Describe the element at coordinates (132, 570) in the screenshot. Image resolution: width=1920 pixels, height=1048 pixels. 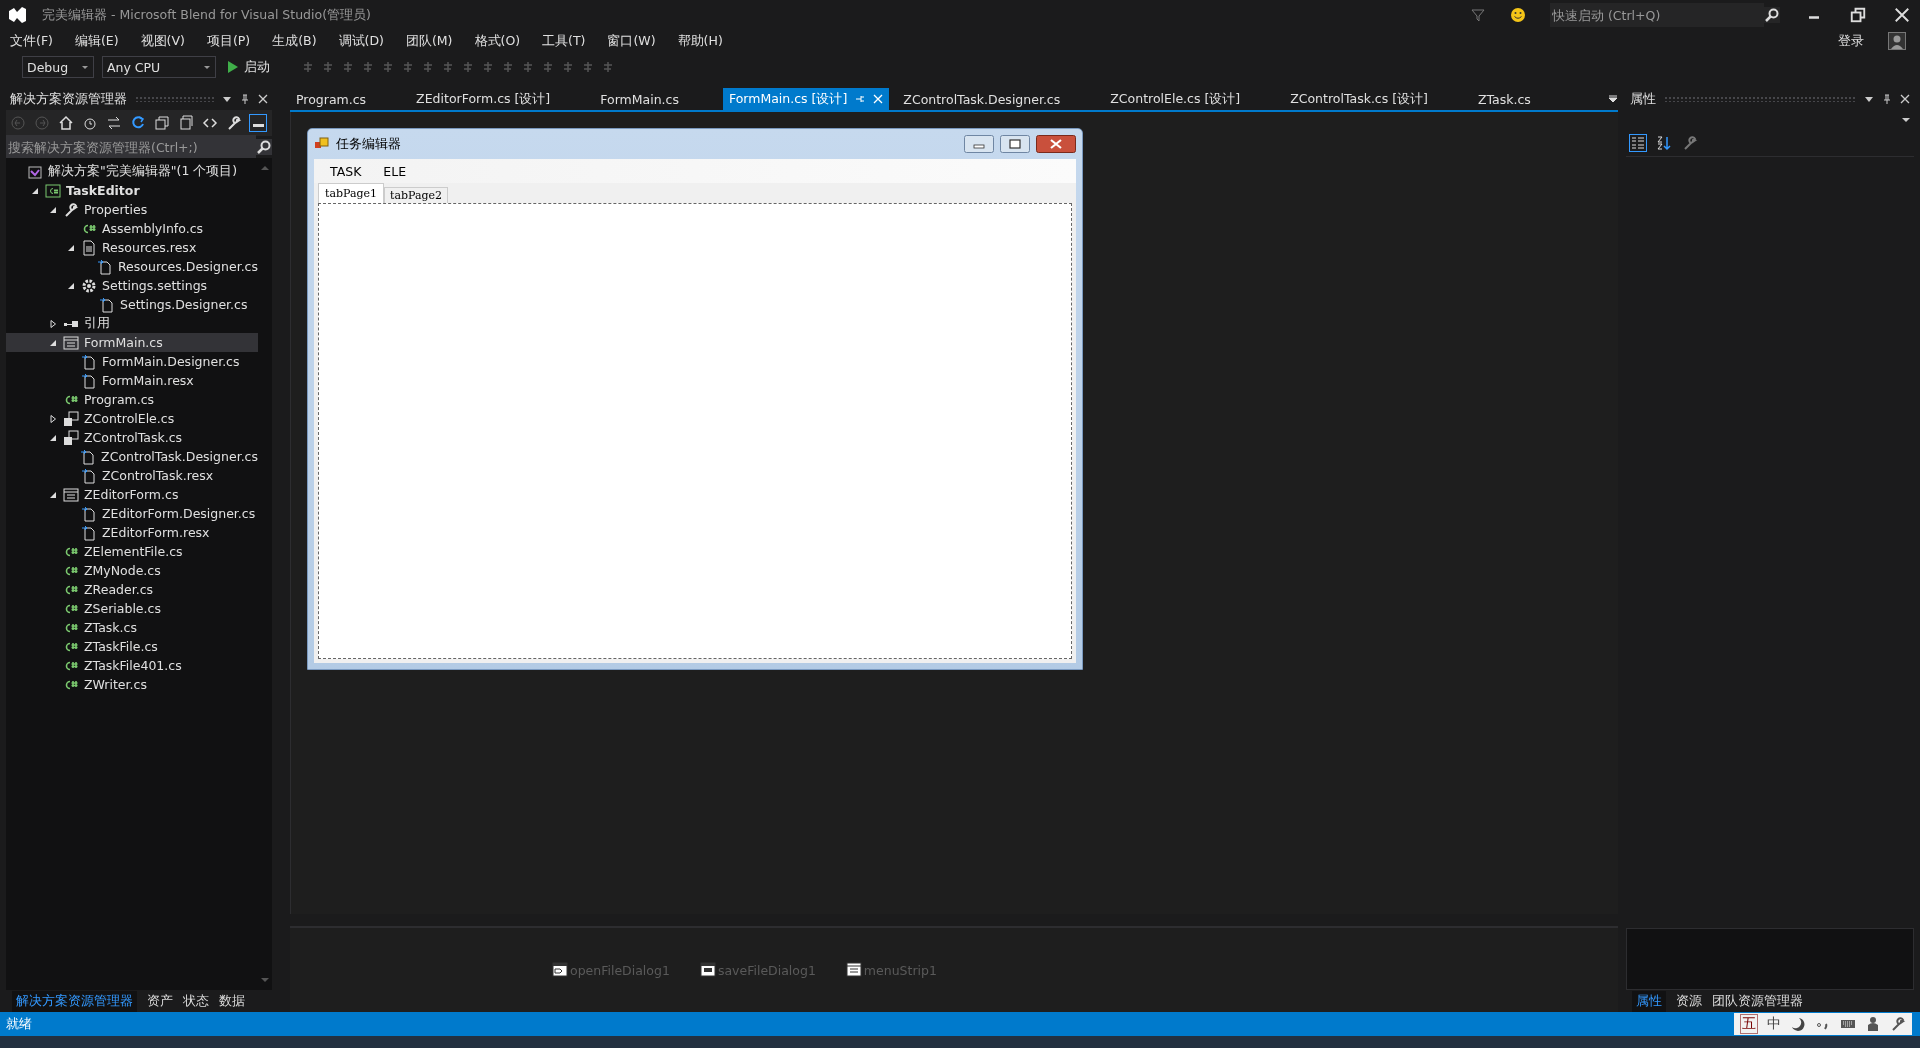
I see `tree-item: ZMyNode.cs` at that location.